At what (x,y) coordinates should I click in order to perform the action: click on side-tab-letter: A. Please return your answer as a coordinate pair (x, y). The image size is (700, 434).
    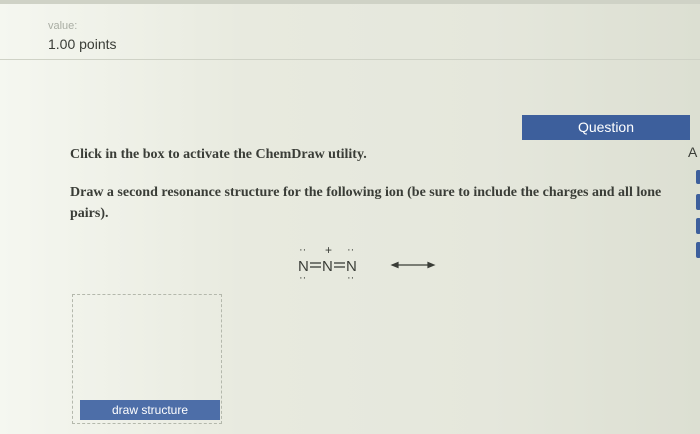
    Looking at the image, I should click on (692, 152).